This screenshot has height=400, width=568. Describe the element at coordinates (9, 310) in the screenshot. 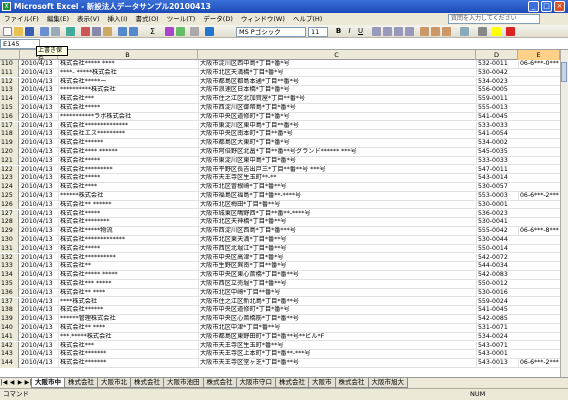

I see `row-header: 138` at that location.